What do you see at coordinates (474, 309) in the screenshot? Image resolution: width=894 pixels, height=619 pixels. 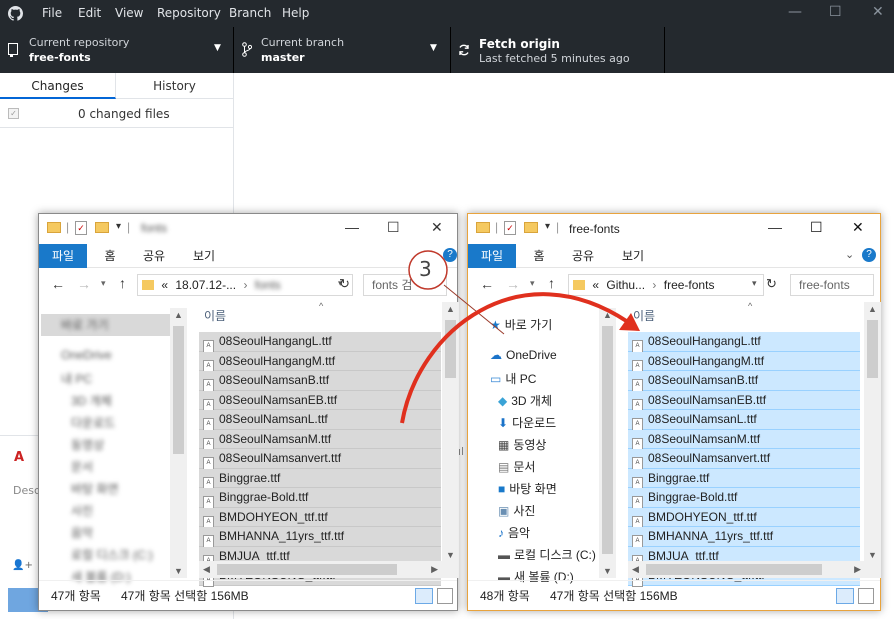 I see `callout-leader-line` at bounding box center [474, 309].